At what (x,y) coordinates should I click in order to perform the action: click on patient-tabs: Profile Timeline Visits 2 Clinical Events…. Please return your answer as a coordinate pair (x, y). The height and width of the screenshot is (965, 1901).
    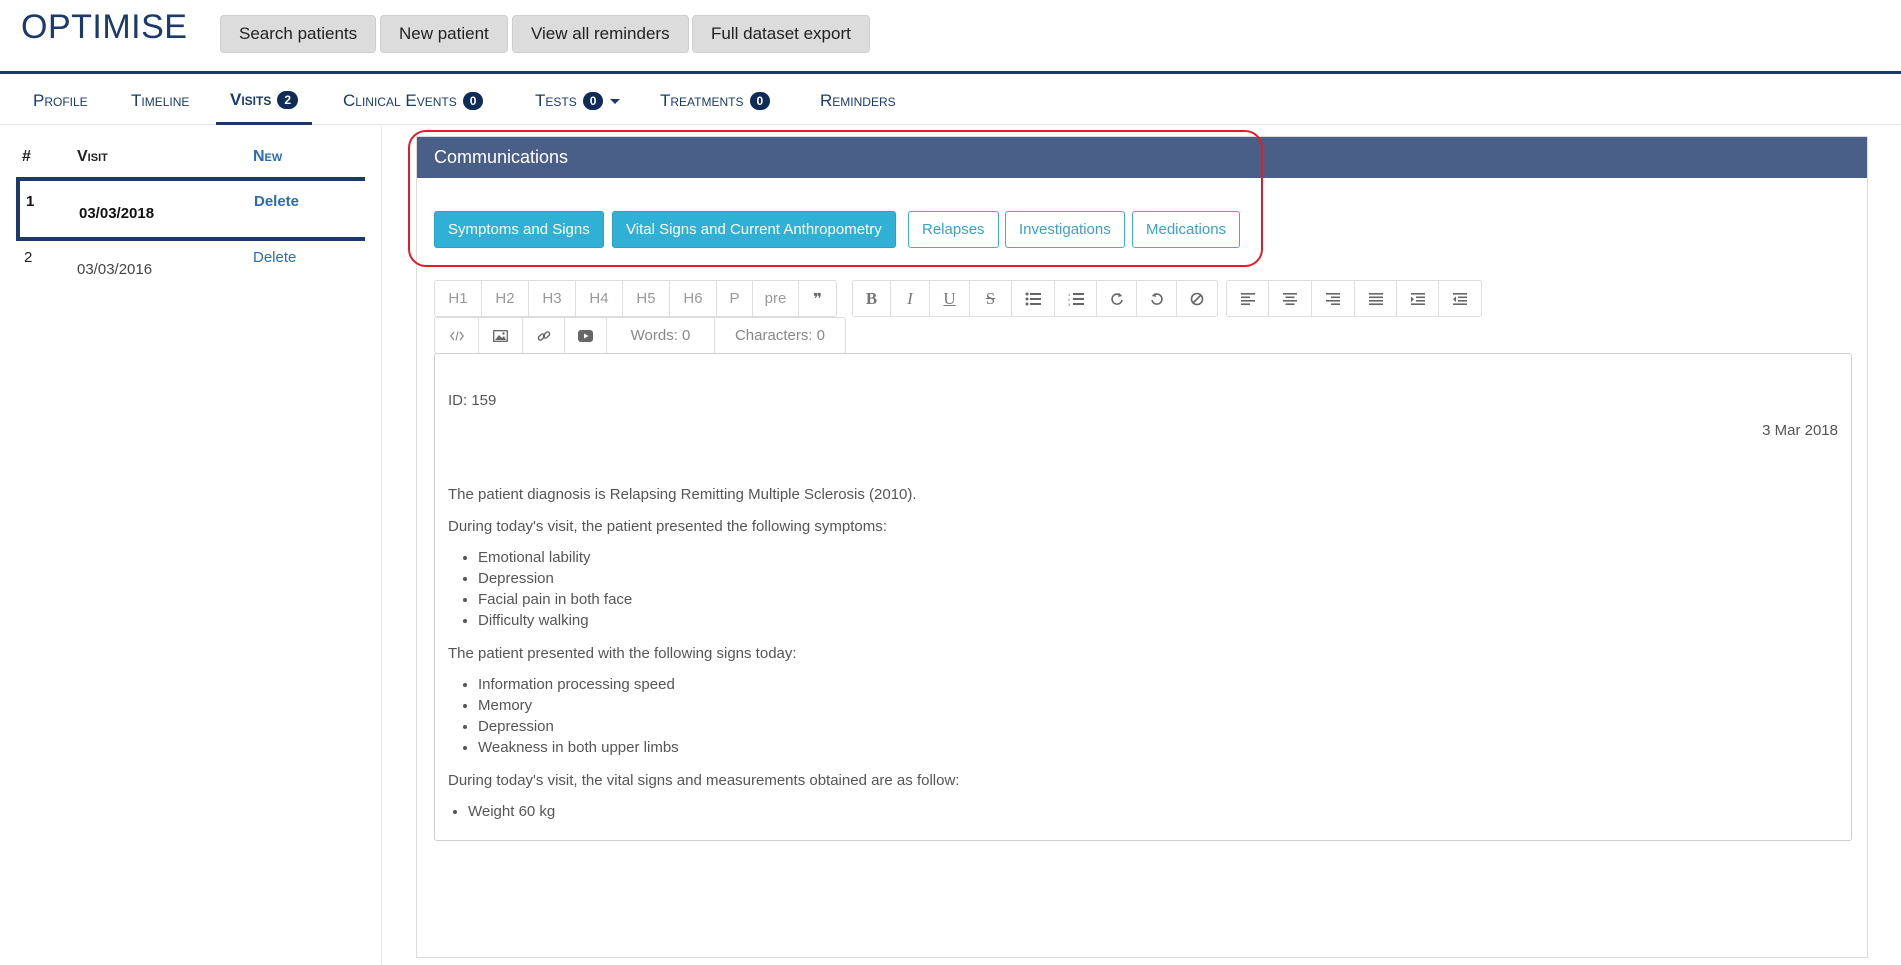
    Looking at the image, I should click on (950, 101).